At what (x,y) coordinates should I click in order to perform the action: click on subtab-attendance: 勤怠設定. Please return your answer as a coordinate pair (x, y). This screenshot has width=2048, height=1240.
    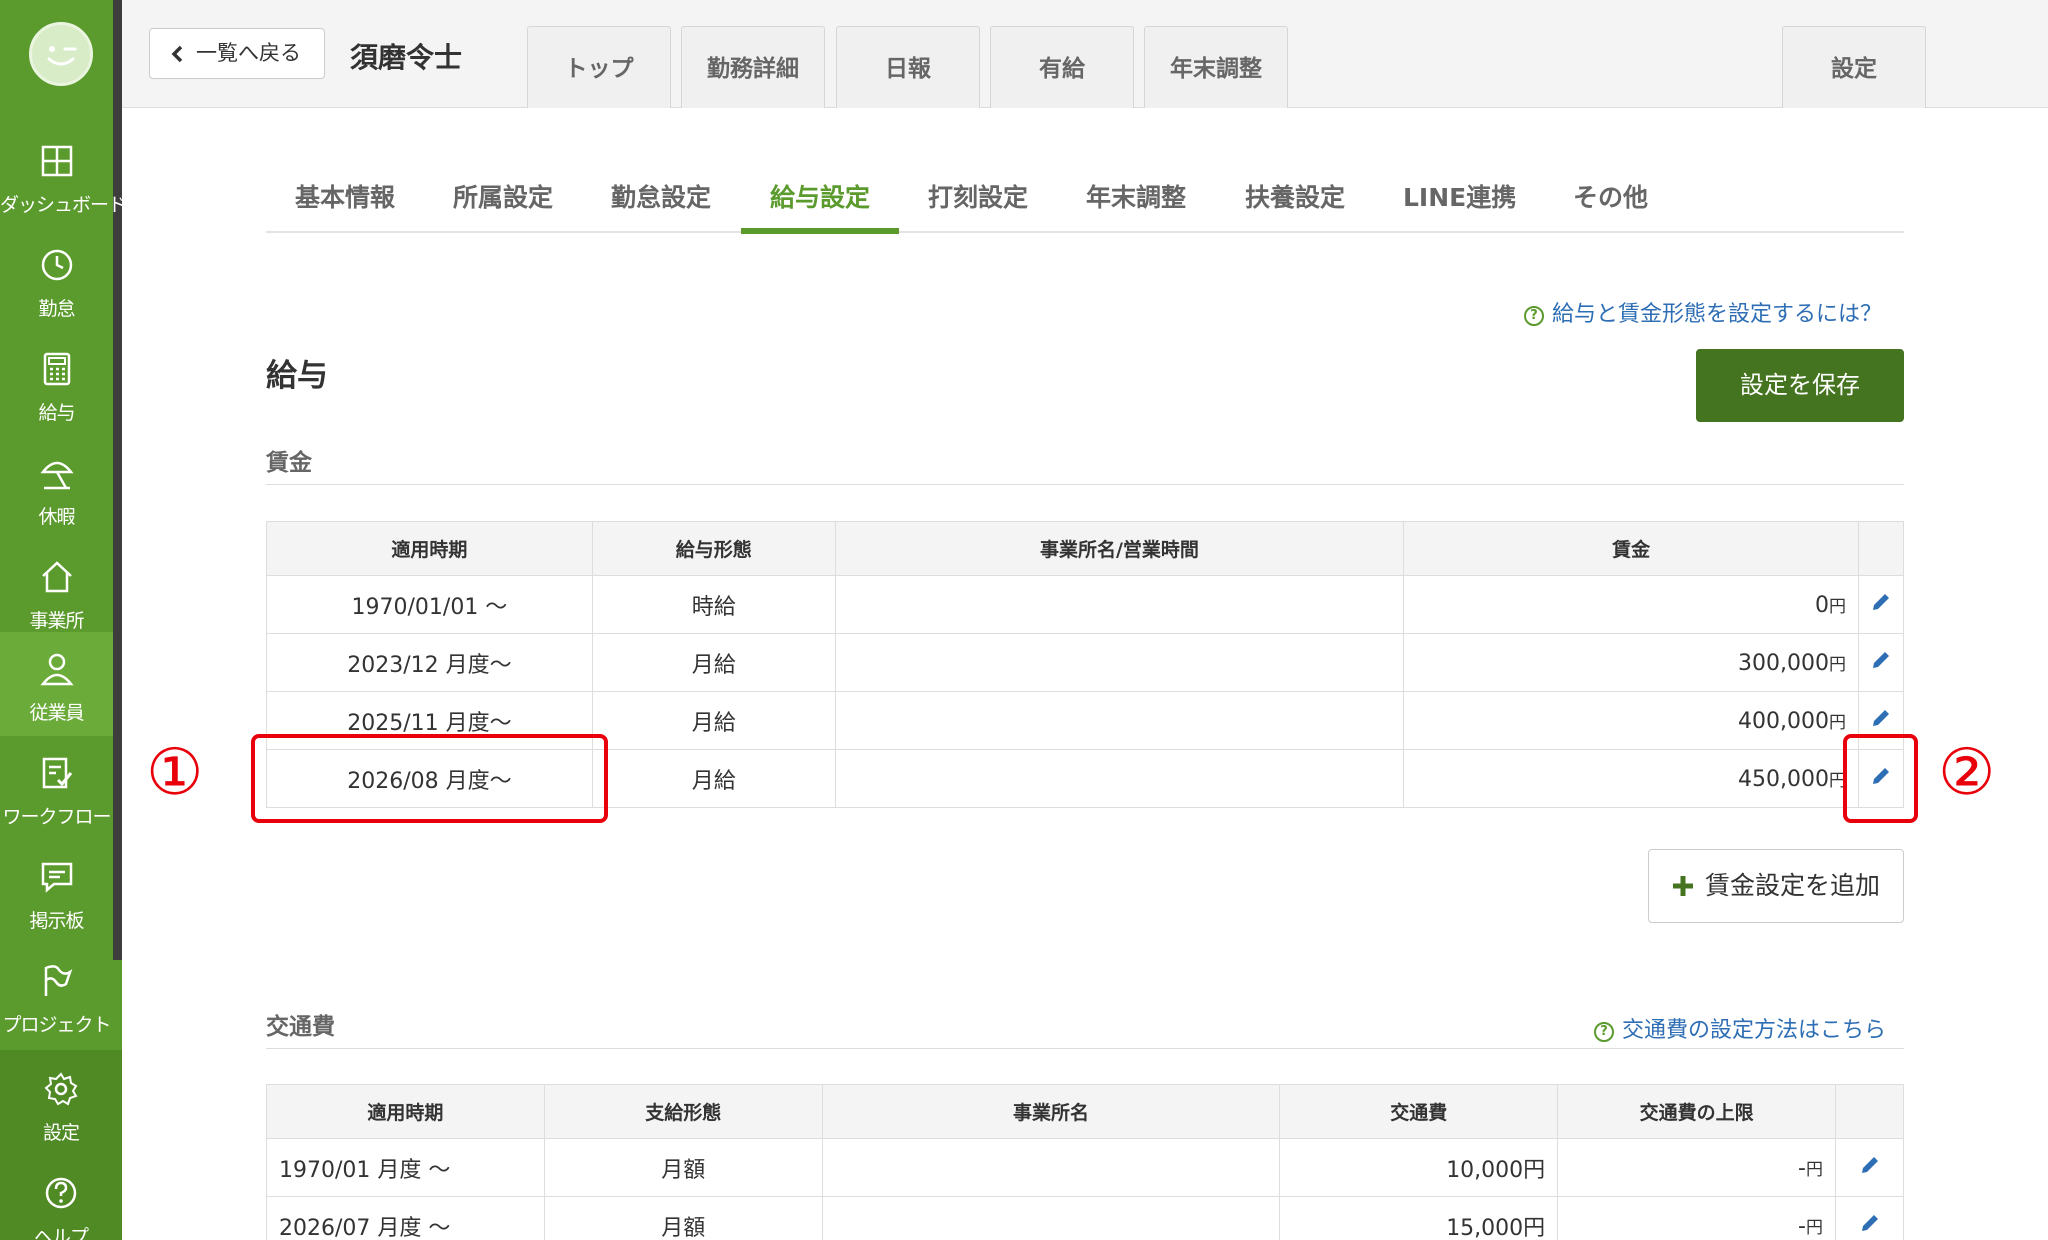
    Looking at the image, I should click on (661, 196).